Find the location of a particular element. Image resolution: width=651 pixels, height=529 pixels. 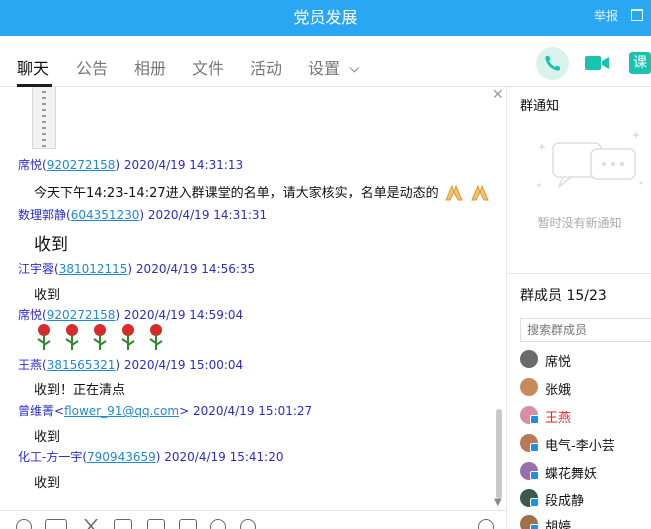

voice-call-button is located at coordinates (552, 63).